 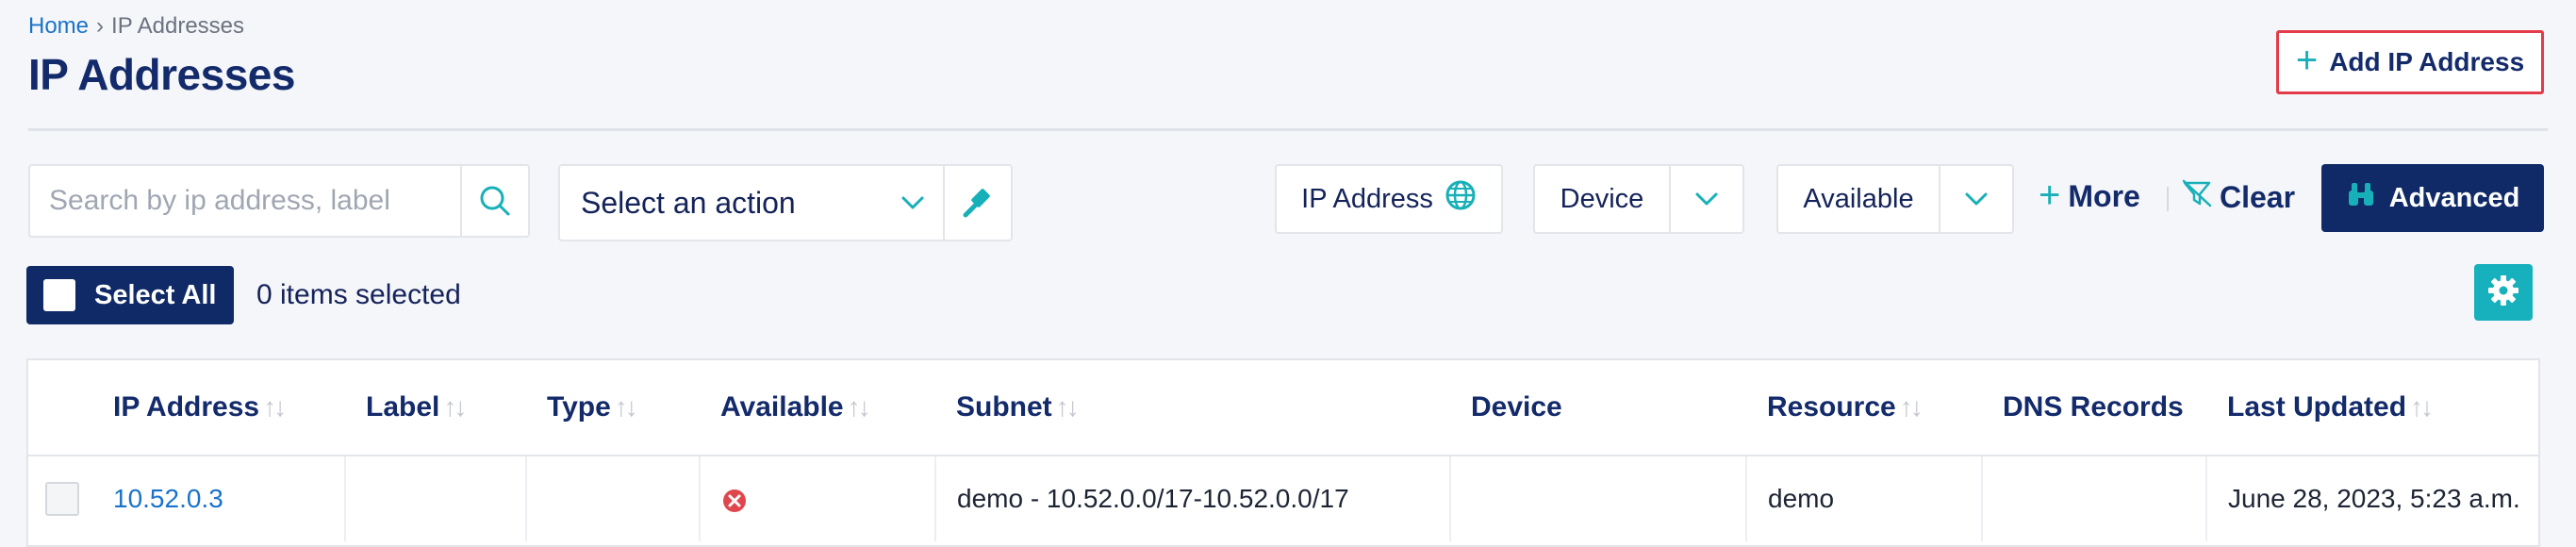 What do you see at coordinates (186, 407) in the screenshot?
I see `column-header-label: IP Address` at bounding box center [186, 407].